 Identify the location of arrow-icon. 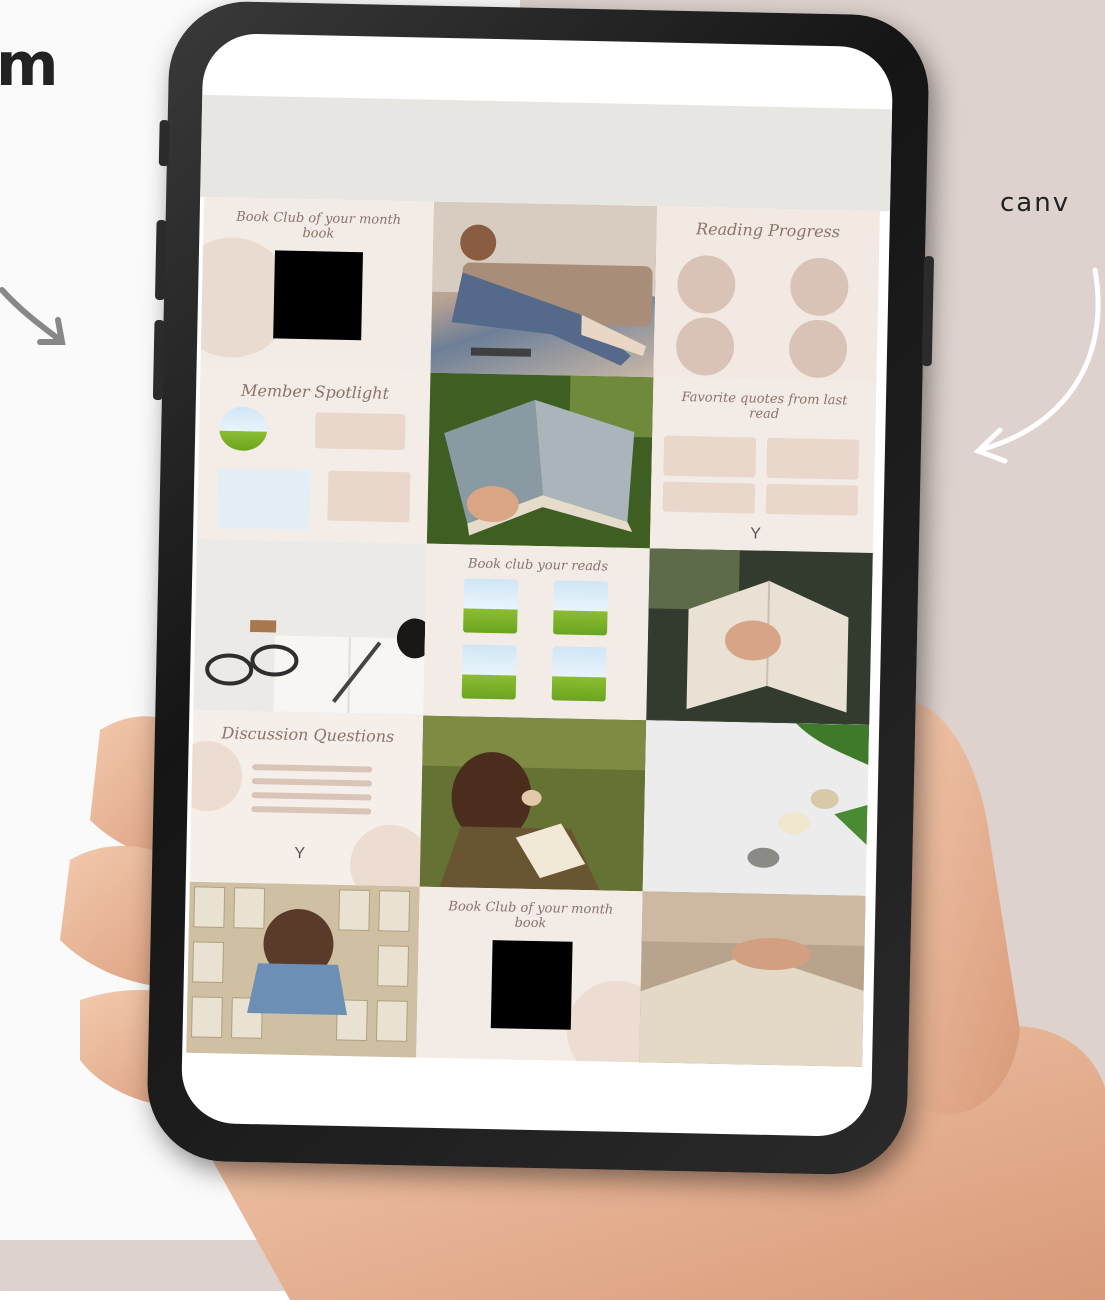
(33, 316).